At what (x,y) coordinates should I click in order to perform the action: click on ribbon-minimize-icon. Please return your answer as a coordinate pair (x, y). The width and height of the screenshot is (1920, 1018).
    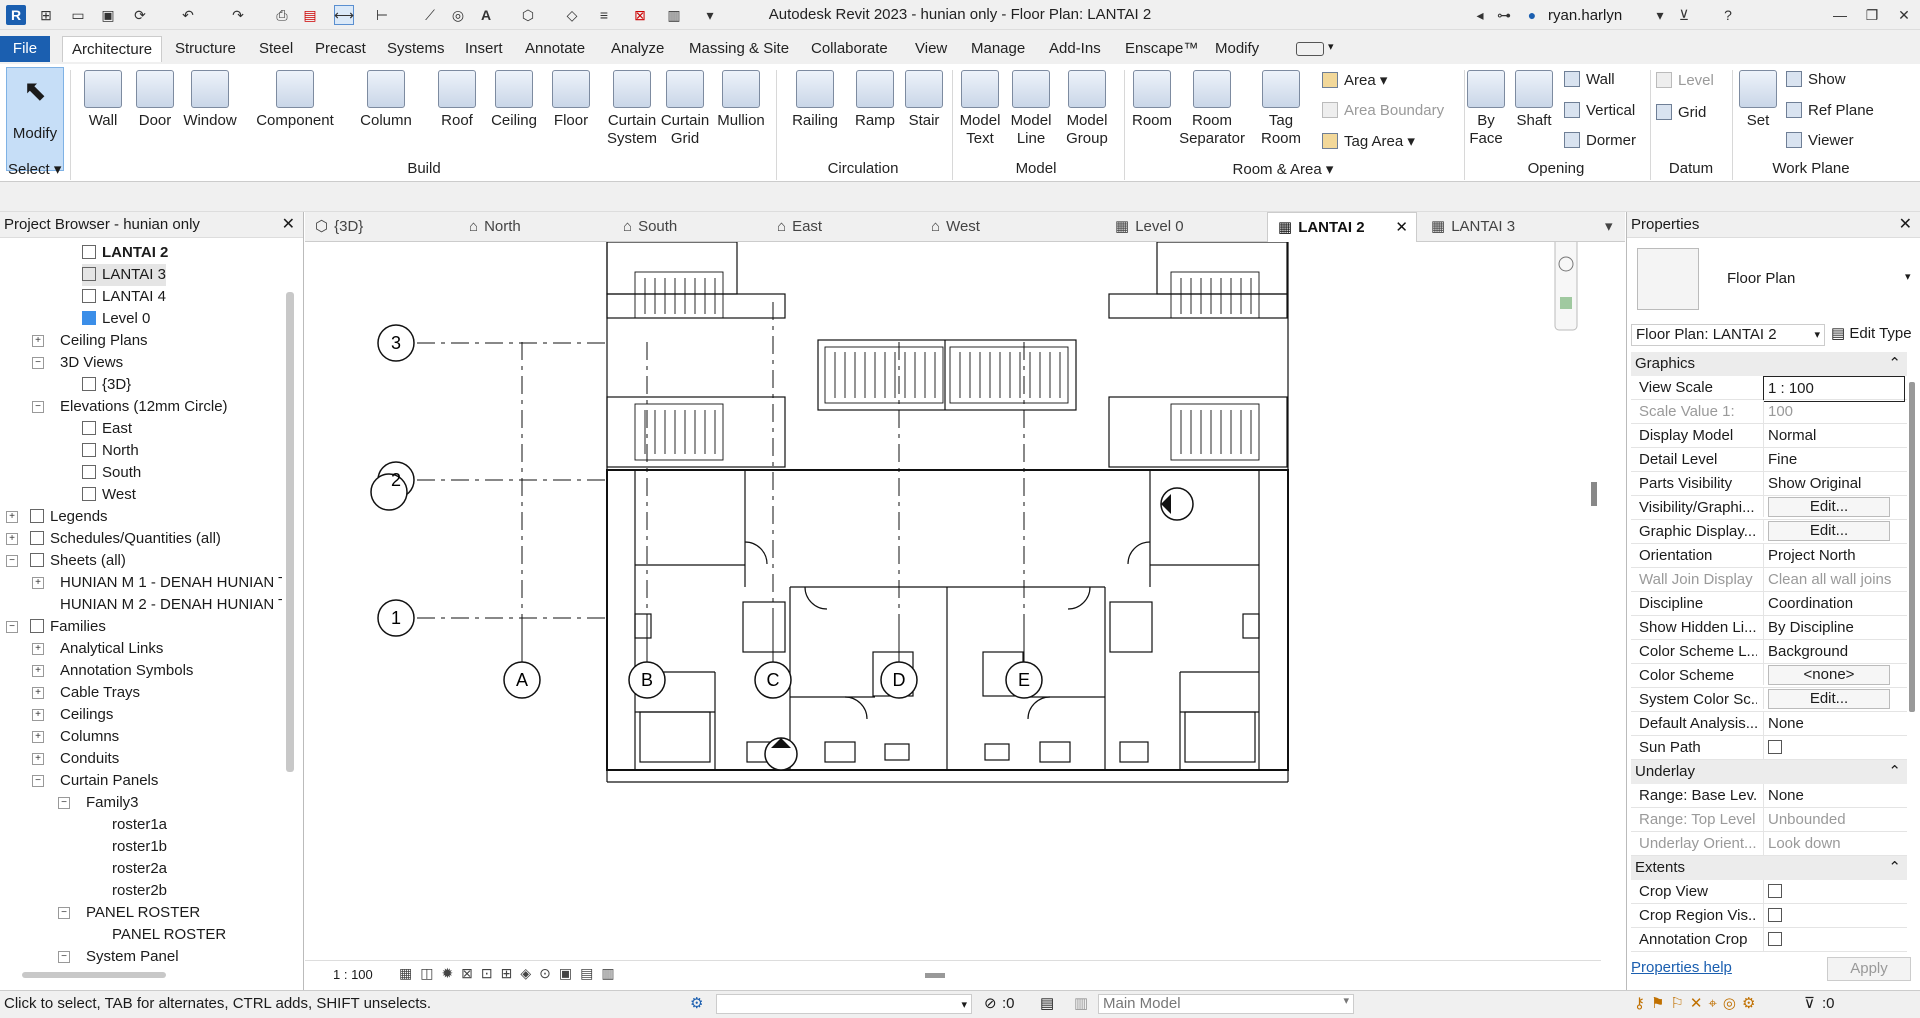
    Looking at the image, I should click on (1310, 49).